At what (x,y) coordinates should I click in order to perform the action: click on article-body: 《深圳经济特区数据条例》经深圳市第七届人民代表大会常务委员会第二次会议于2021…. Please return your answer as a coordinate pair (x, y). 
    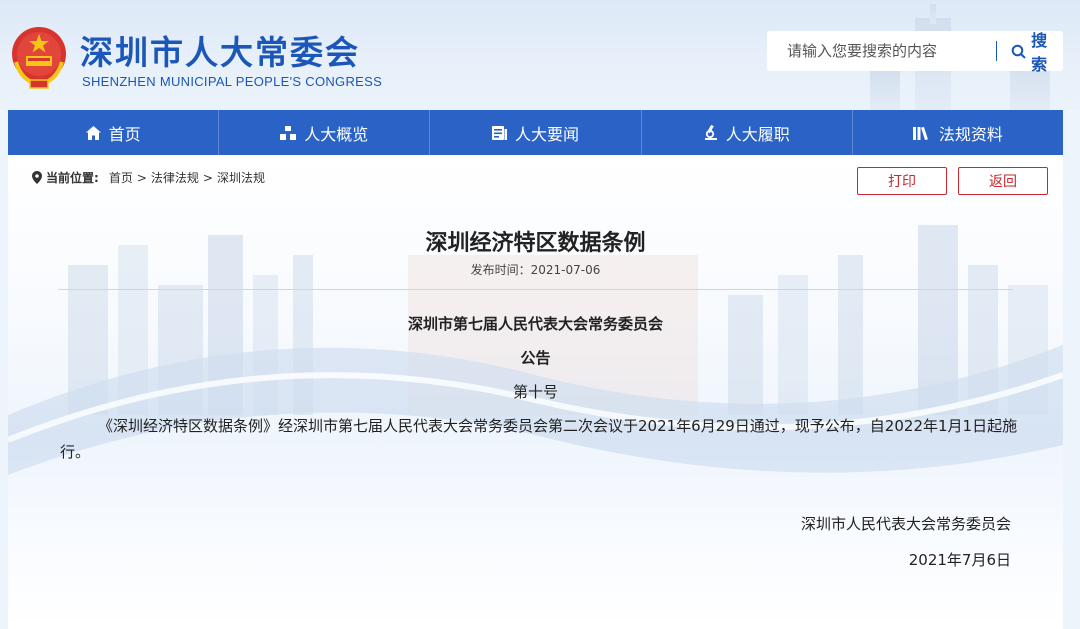
    Looking at the image, I should click on (539, 439).